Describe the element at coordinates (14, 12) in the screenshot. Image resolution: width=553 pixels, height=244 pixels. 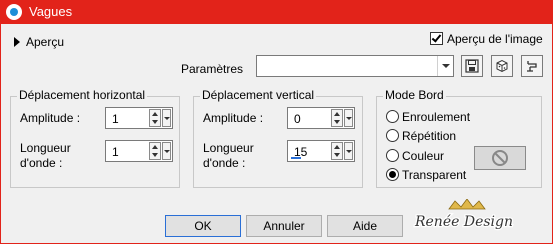
I see `app-icon` at that location.